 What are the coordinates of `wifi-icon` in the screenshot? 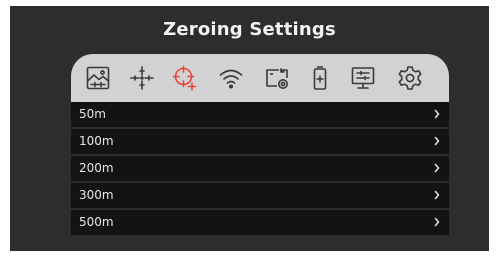 It's located at (231, 78).